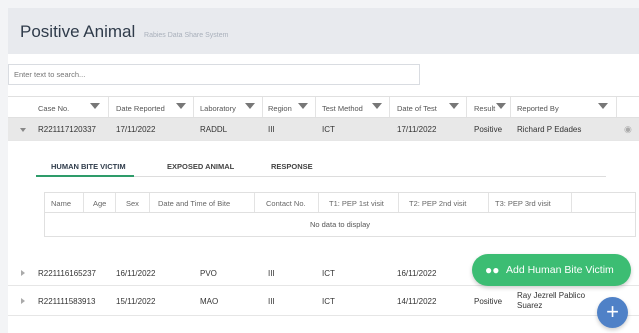  I want to click on col-date-time-bite: Date and Time of Bite, so click(194, 203).